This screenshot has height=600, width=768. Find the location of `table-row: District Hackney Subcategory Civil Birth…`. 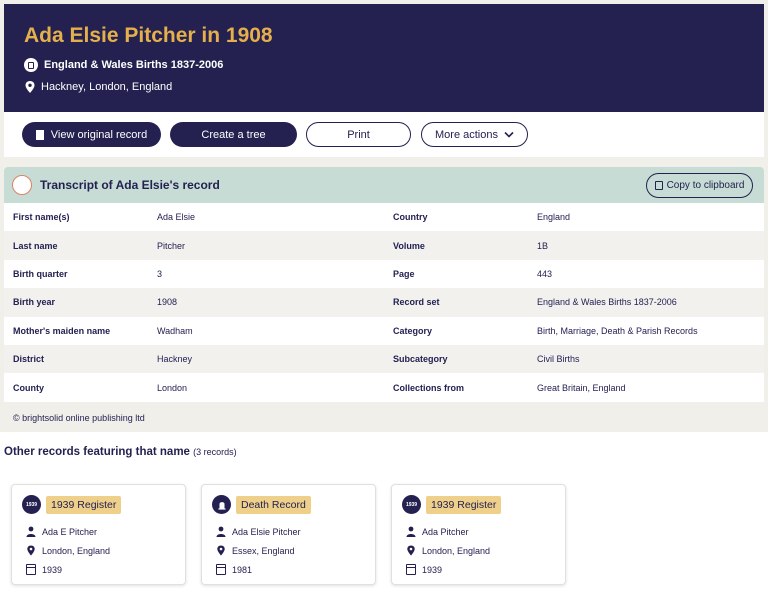

table-row: District Hackney Subcategory Civil Birth… is located at coordinates (384, 359).